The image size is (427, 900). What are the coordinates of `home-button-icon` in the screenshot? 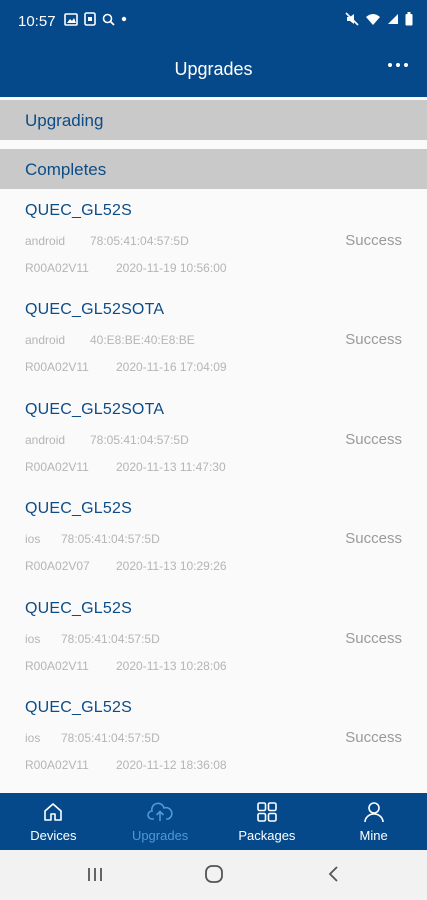 It's located at (214, 874).